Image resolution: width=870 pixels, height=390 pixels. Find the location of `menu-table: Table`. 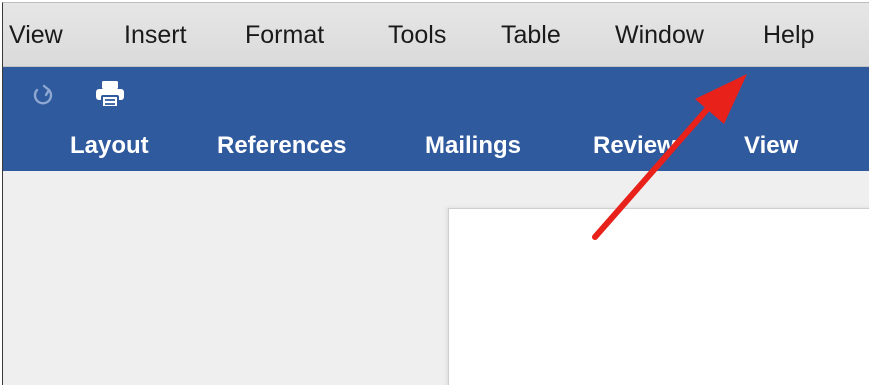

menu-table: Table is located at coordinates (531, 35).